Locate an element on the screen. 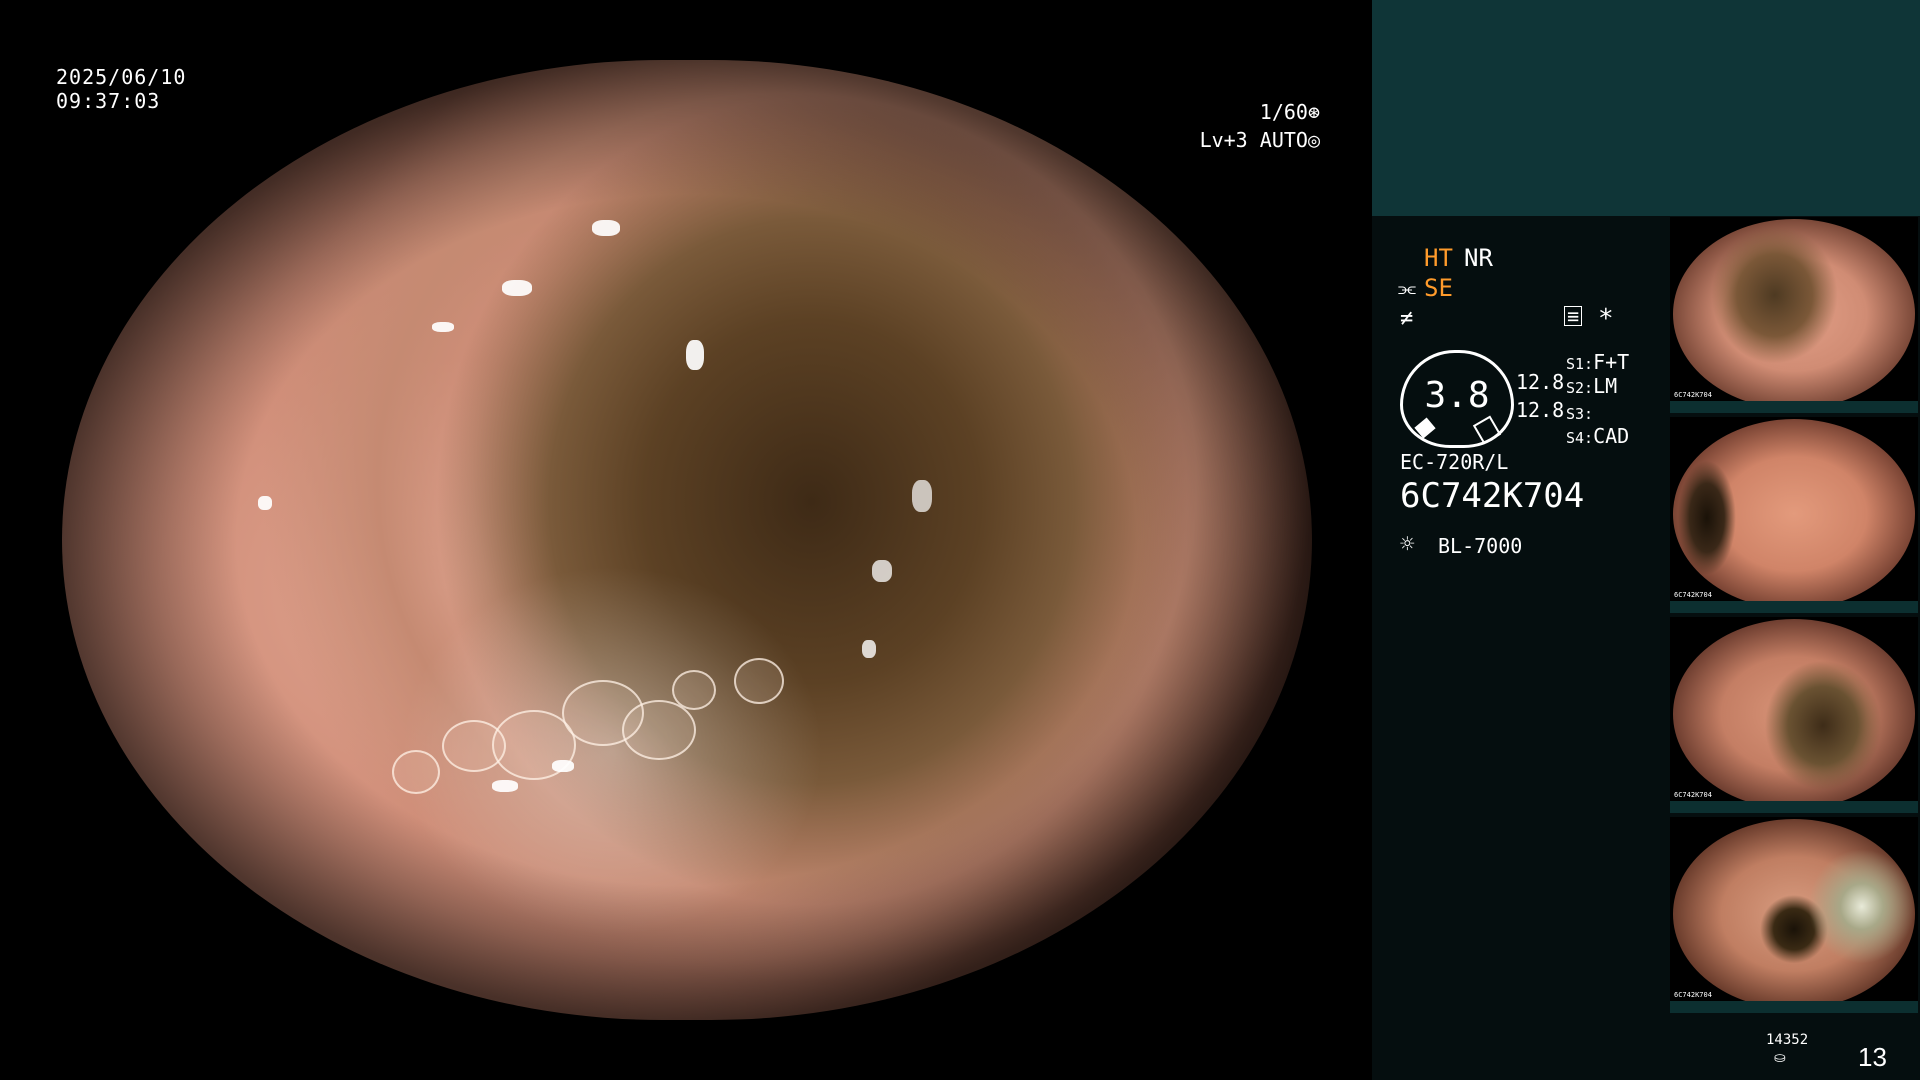 This screenshot has height=1080, width=1920. switch-value: F+T is located at coordinates (1611, 362).